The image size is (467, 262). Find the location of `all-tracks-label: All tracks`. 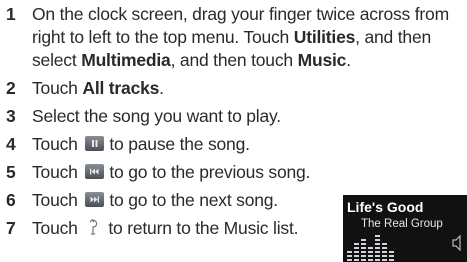

all-tracks-label: All tracks is located at coordinates (121, 88).